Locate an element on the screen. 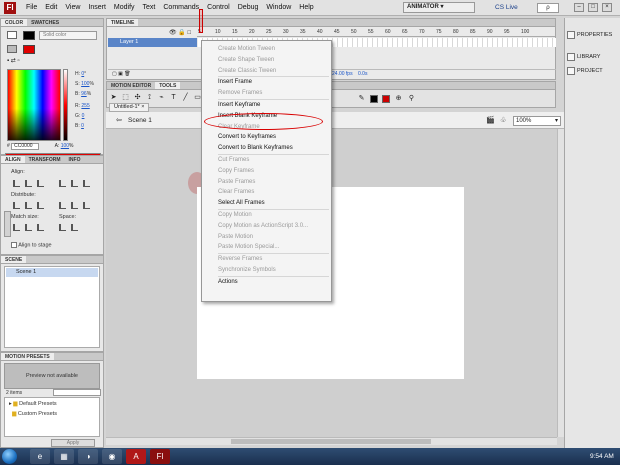  panel-collapse-handle is located at coordinates (7, 224).